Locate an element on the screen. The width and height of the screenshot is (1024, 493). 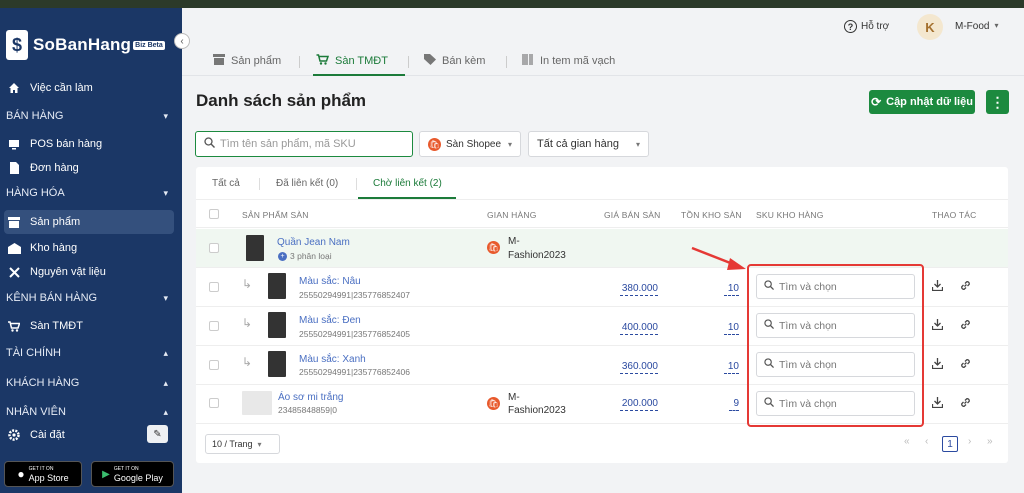
highlight-box is located at coordinates (835, 345).